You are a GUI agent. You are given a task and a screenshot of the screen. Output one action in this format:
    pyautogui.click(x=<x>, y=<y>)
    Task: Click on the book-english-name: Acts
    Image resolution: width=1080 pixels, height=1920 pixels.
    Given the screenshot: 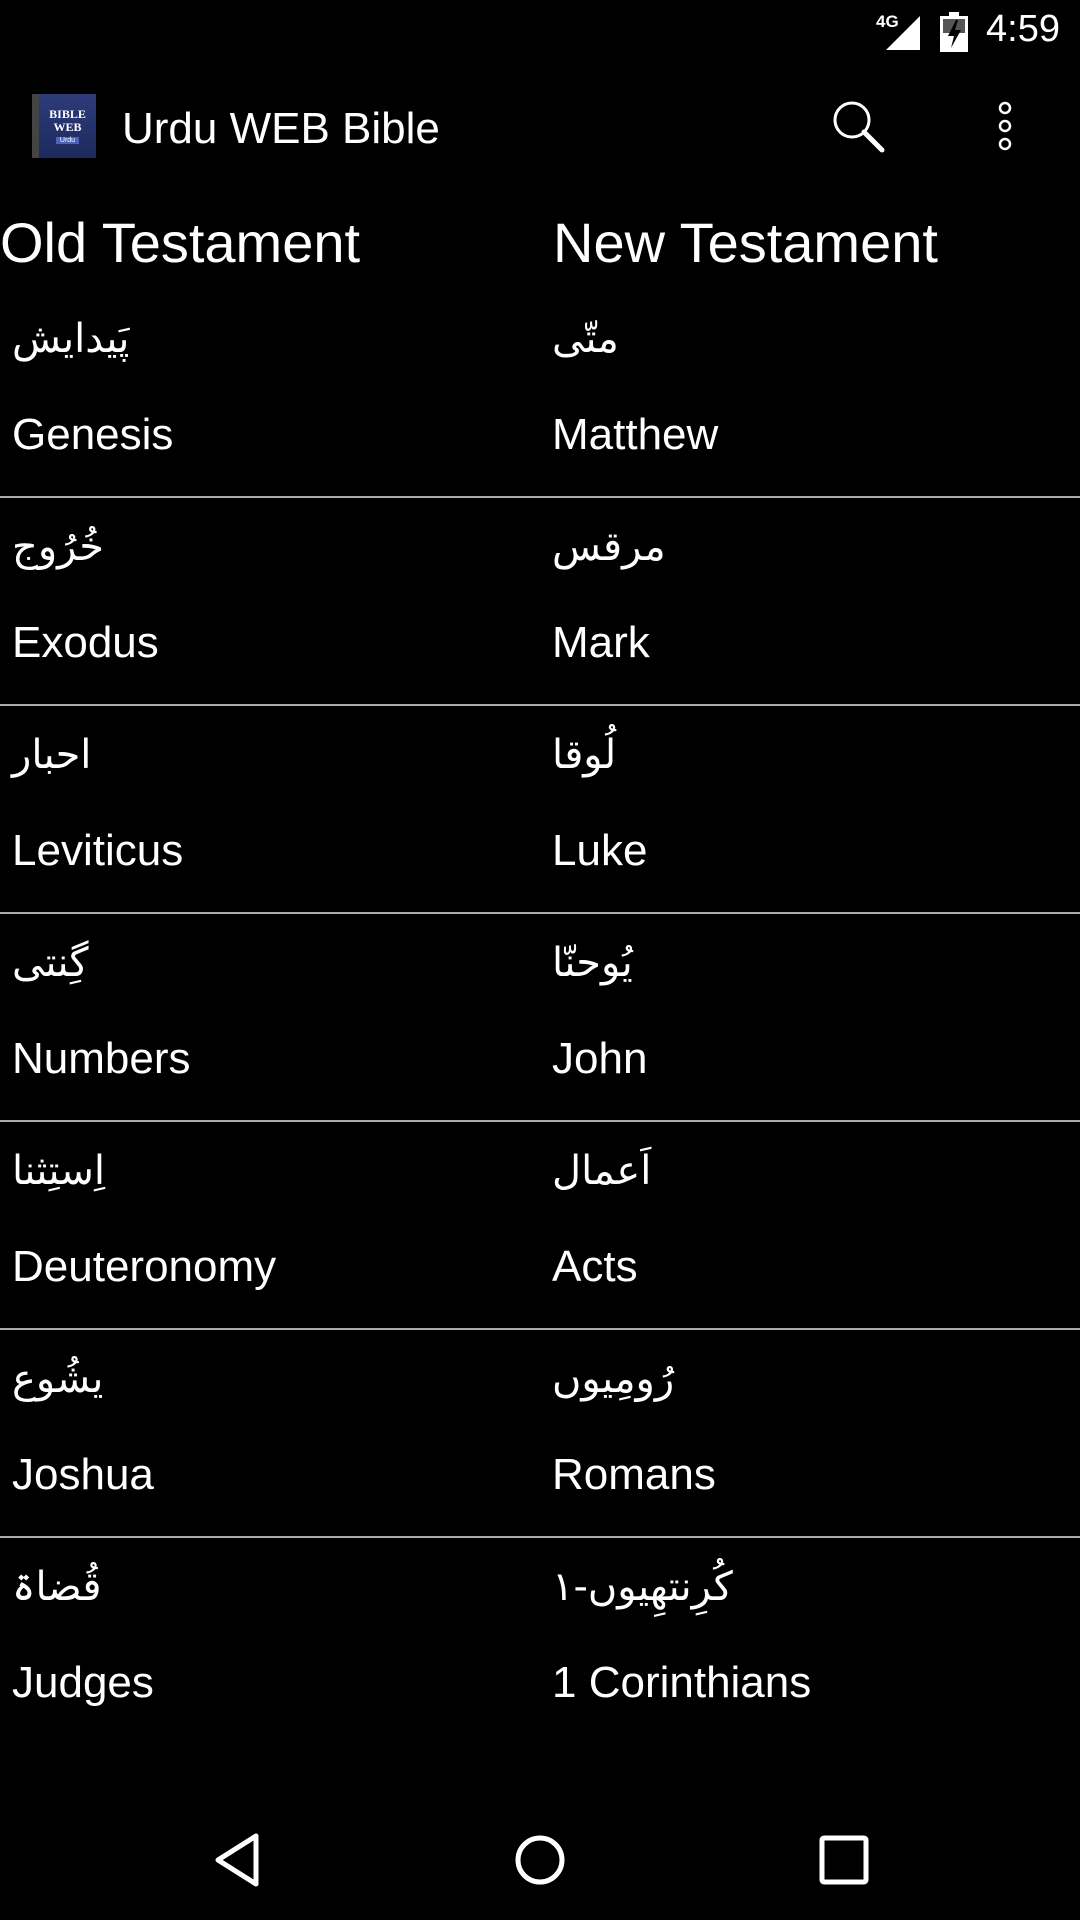 What is the action you would take?
    pyautogui.click(x=595, y=1266)
    